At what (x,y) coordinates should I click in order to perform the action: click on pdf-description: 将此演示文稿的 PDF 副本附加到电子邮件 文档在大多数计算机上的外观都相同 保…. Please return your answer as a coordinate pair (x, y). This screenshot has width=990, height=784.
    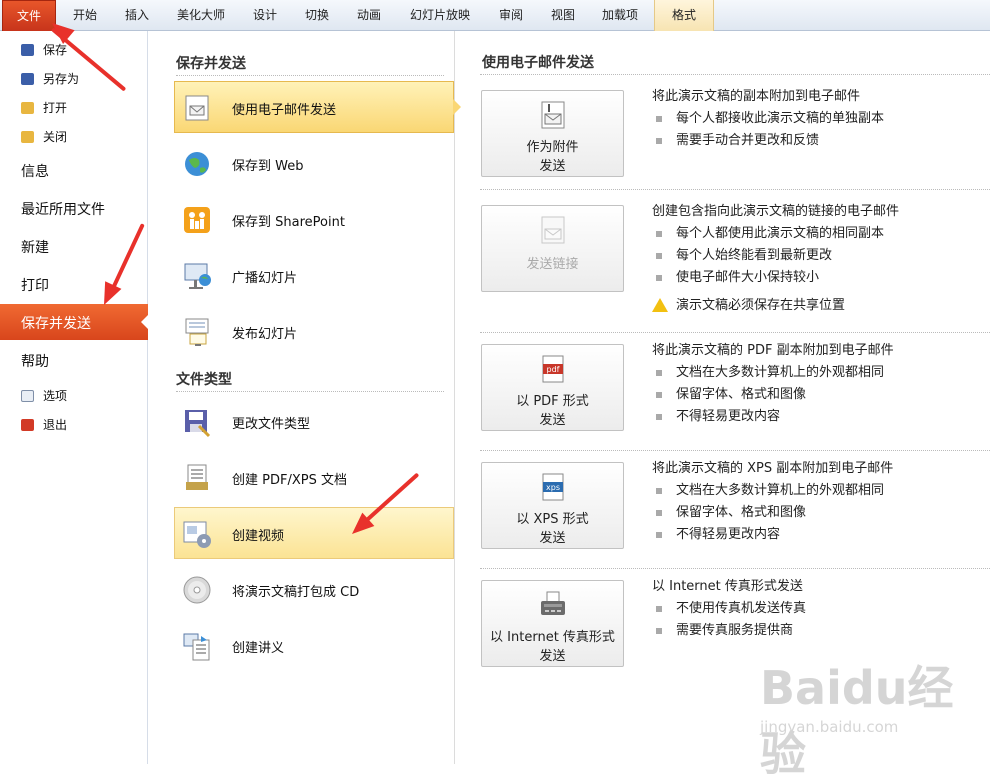
    Looking at the image, I should click on (773, 384).